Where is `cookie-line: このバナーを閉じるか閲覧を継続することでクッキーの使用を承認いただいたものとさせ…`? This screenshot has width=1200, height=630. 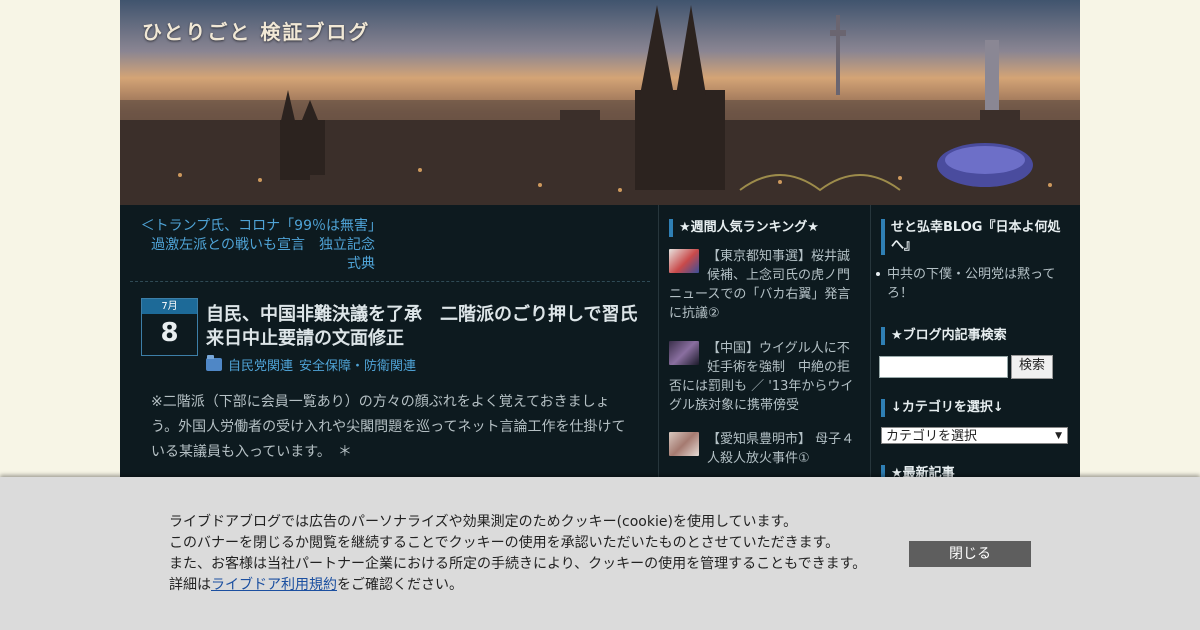 cookie-line: このバナーを閉じるか閲覧を継続することでクッキーの使用を承認いただいたものとさせ… is located at coordinates (504, 543).